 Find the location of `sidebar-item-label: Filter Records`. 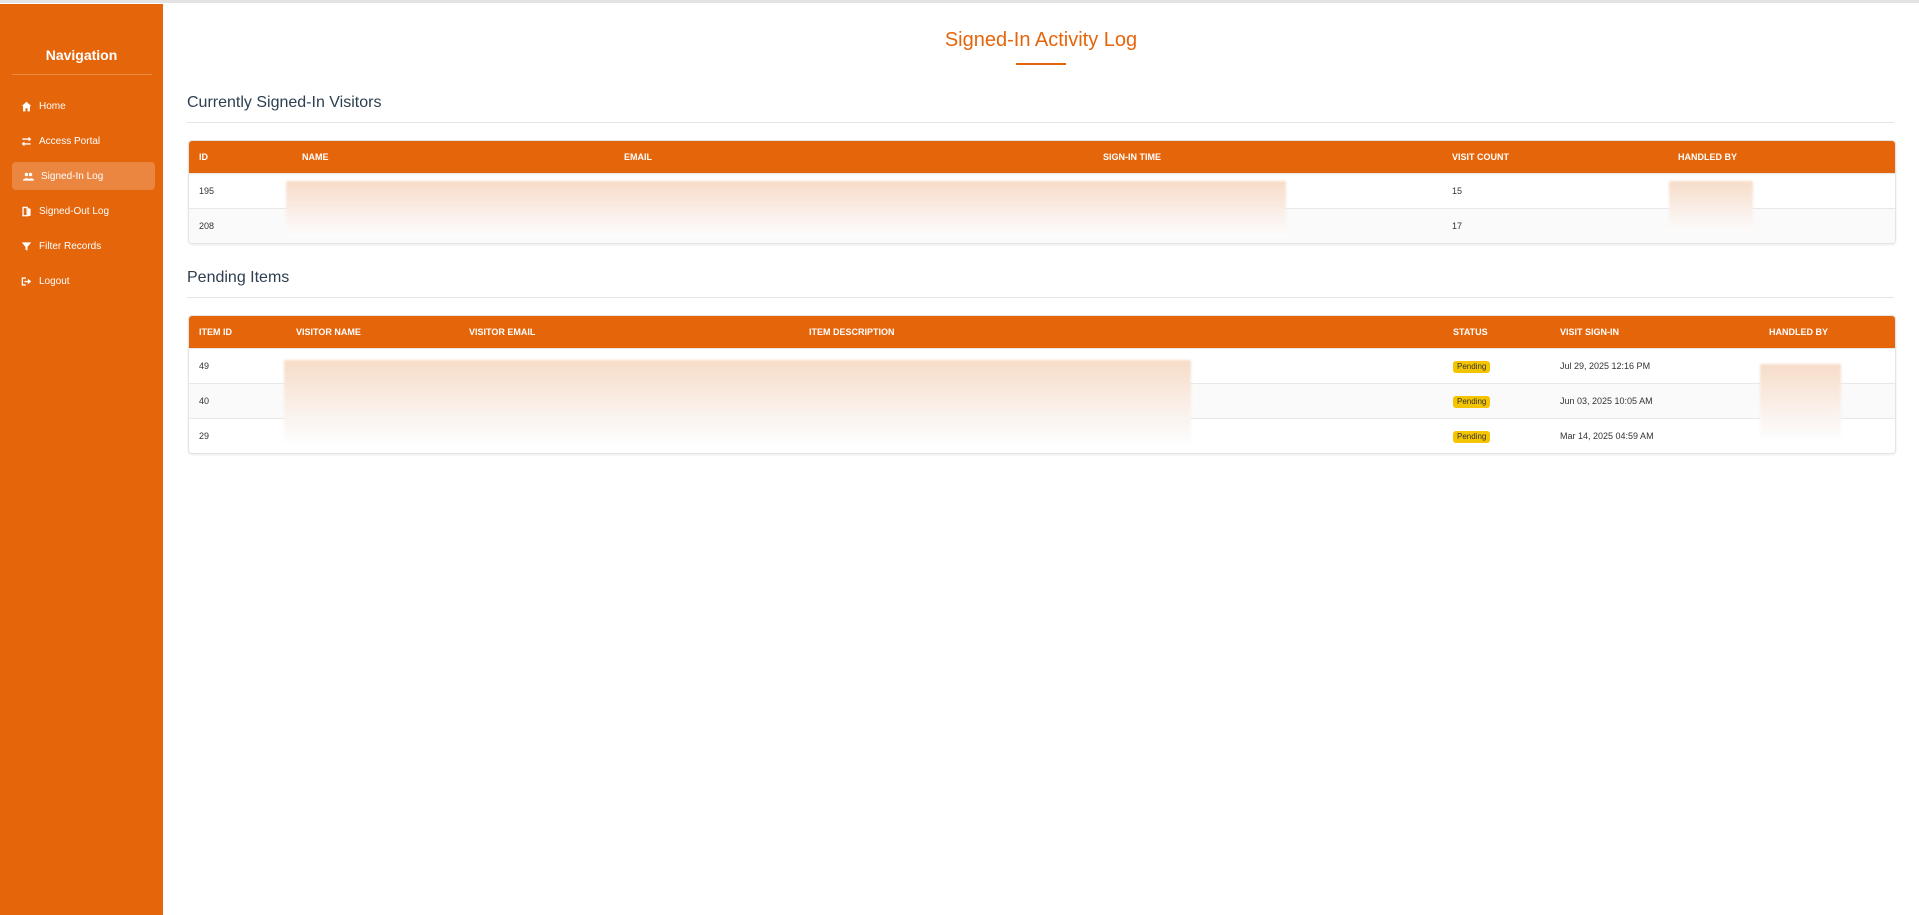

sidebar-item-label: Filter Records is located at coordinates (70, 246).